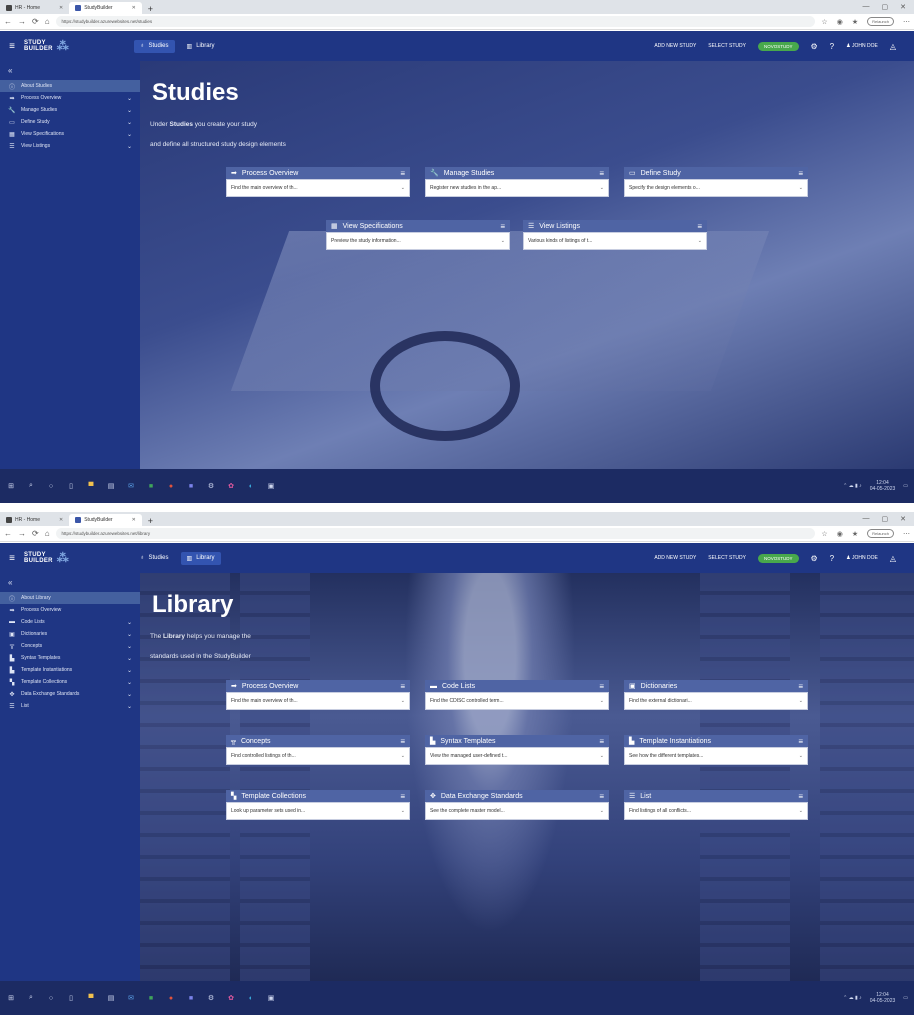  What do you see at coordinates (47, 533) in the screenshot?
I see `home-icon: ⌂` at bounding box center [47, 533].